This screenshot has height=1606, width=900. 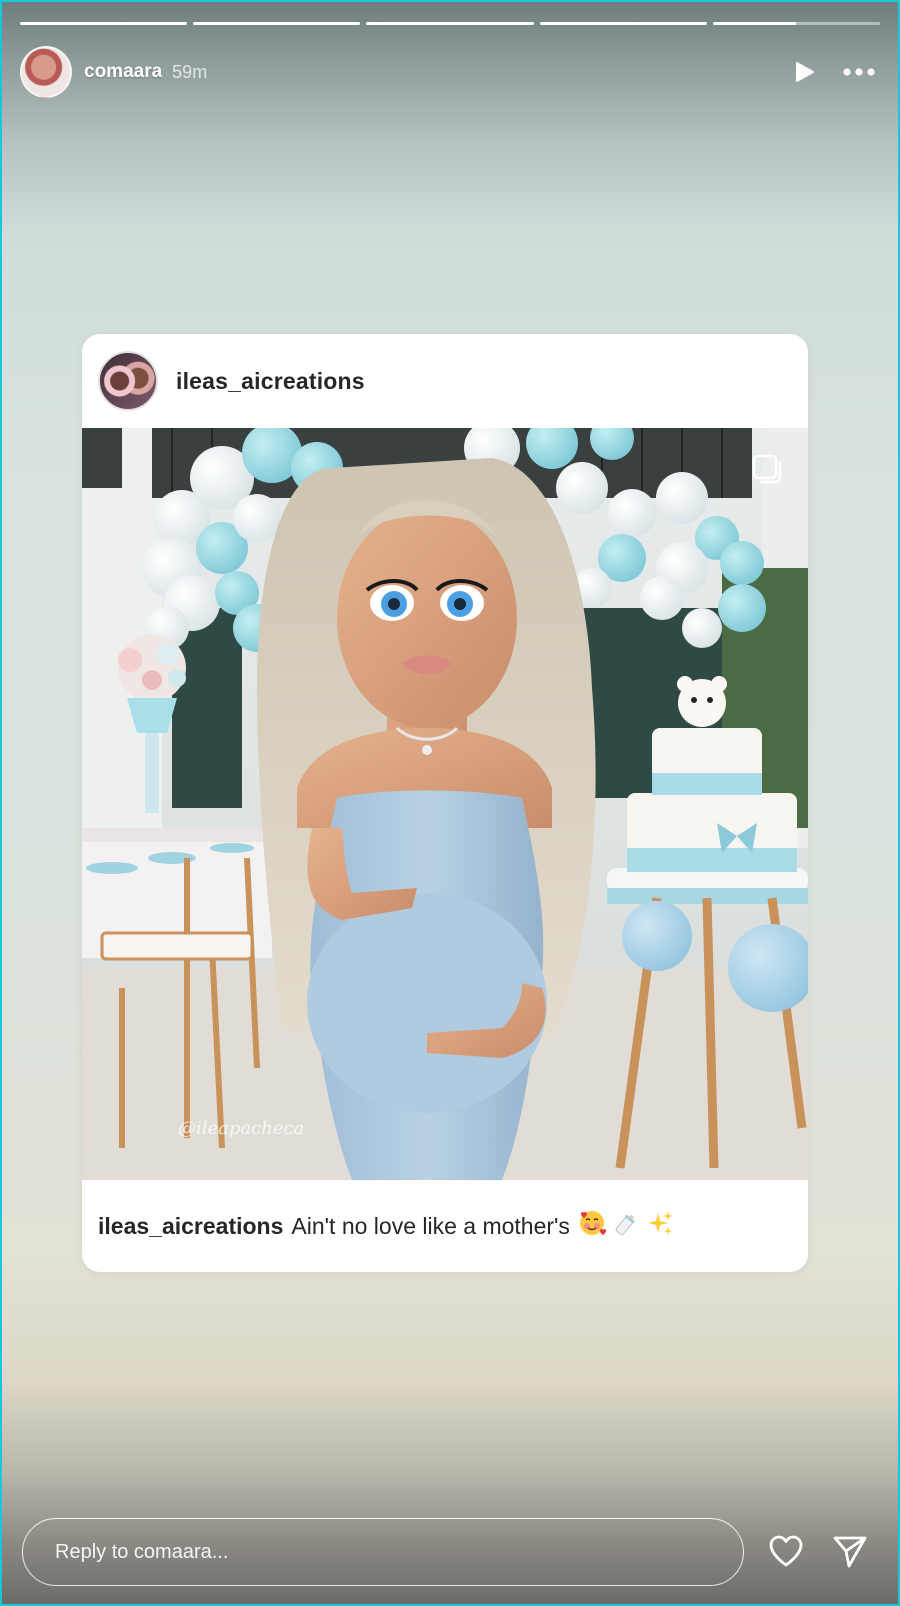 What do you see at coordinates (804, 72) in the screenshot?
I see `play-icon` at bounding box center [804, 72].